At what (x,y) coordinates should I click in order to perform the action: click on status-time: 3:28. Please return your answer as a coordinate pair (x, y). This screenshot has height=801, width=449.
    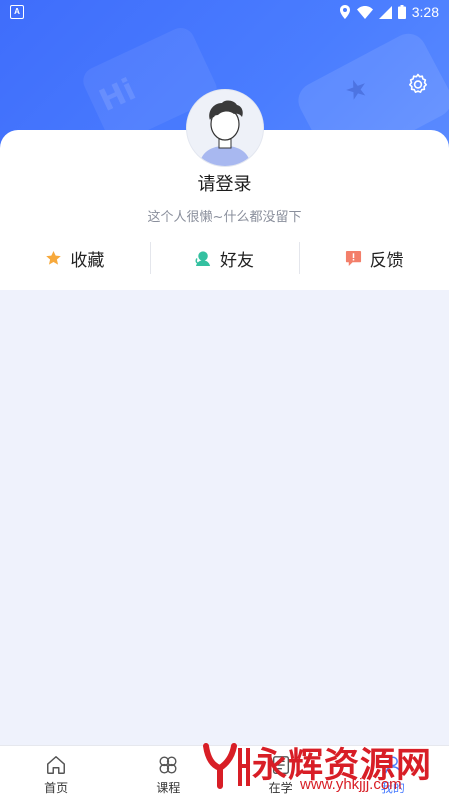
    Looking at the image, I should click on (425, 12).